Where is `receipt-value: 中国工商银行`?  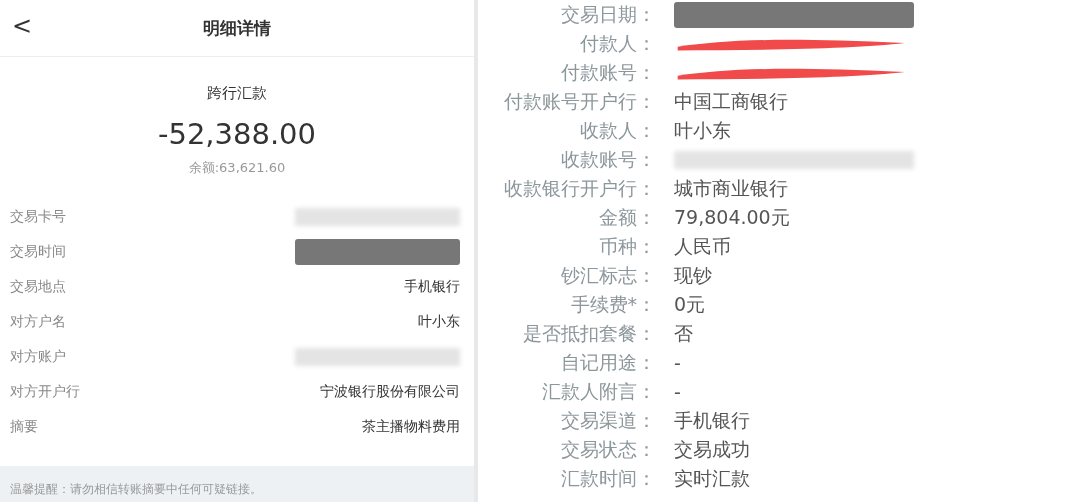 receipt-value: 中国工商银行 is located at coordinates (731, 101).